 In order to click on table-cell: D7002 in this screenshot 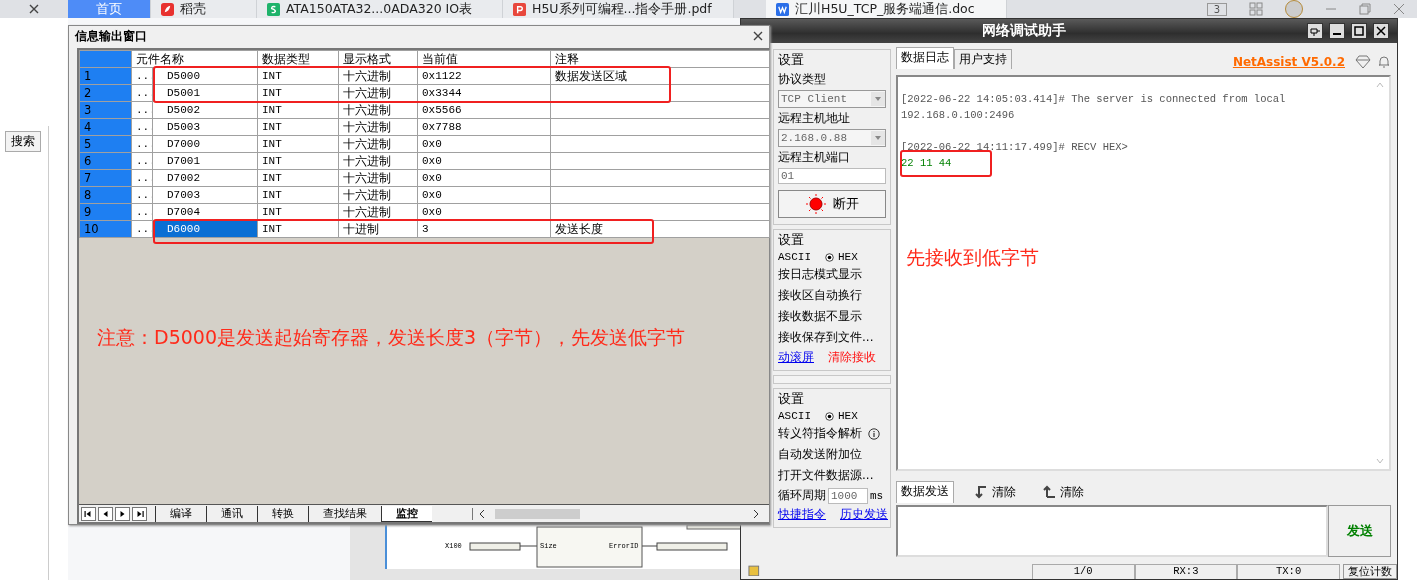, I will do `click(205, 178)`.